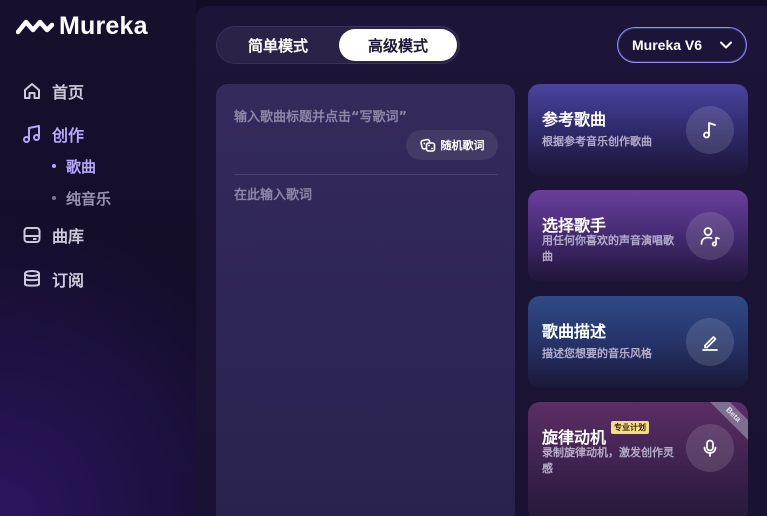  I want to click on song-description-card: 歌曲描述 描述您想要的音乐风格, so click(638, 342).